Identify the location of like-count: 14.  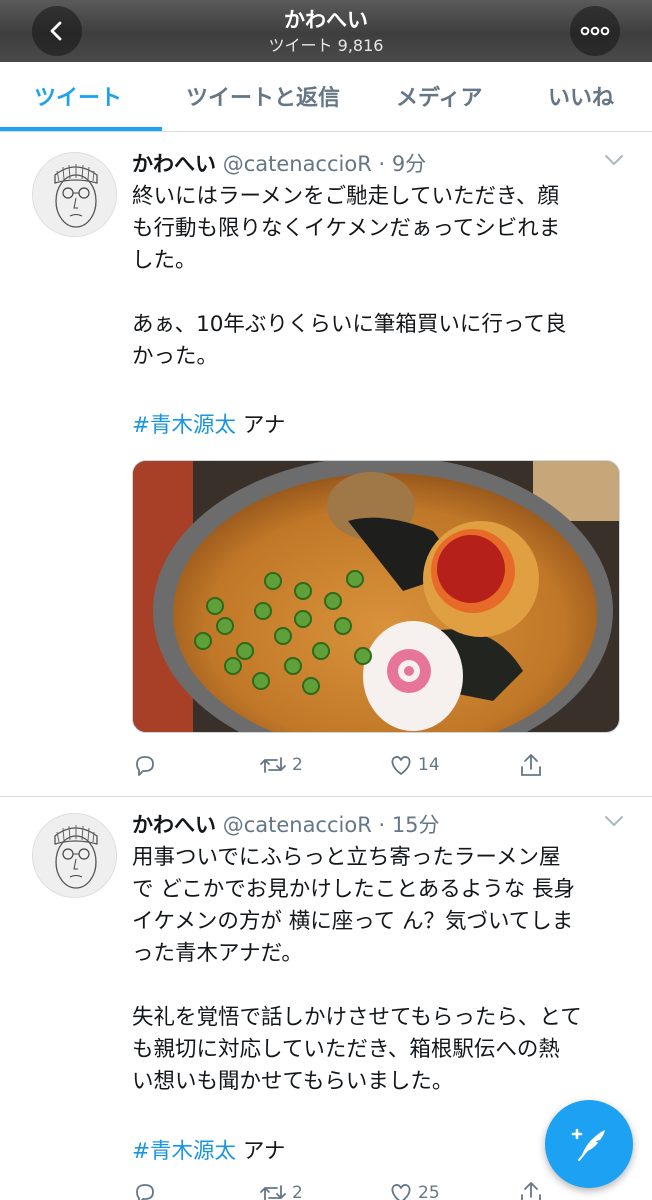
(429, 765).